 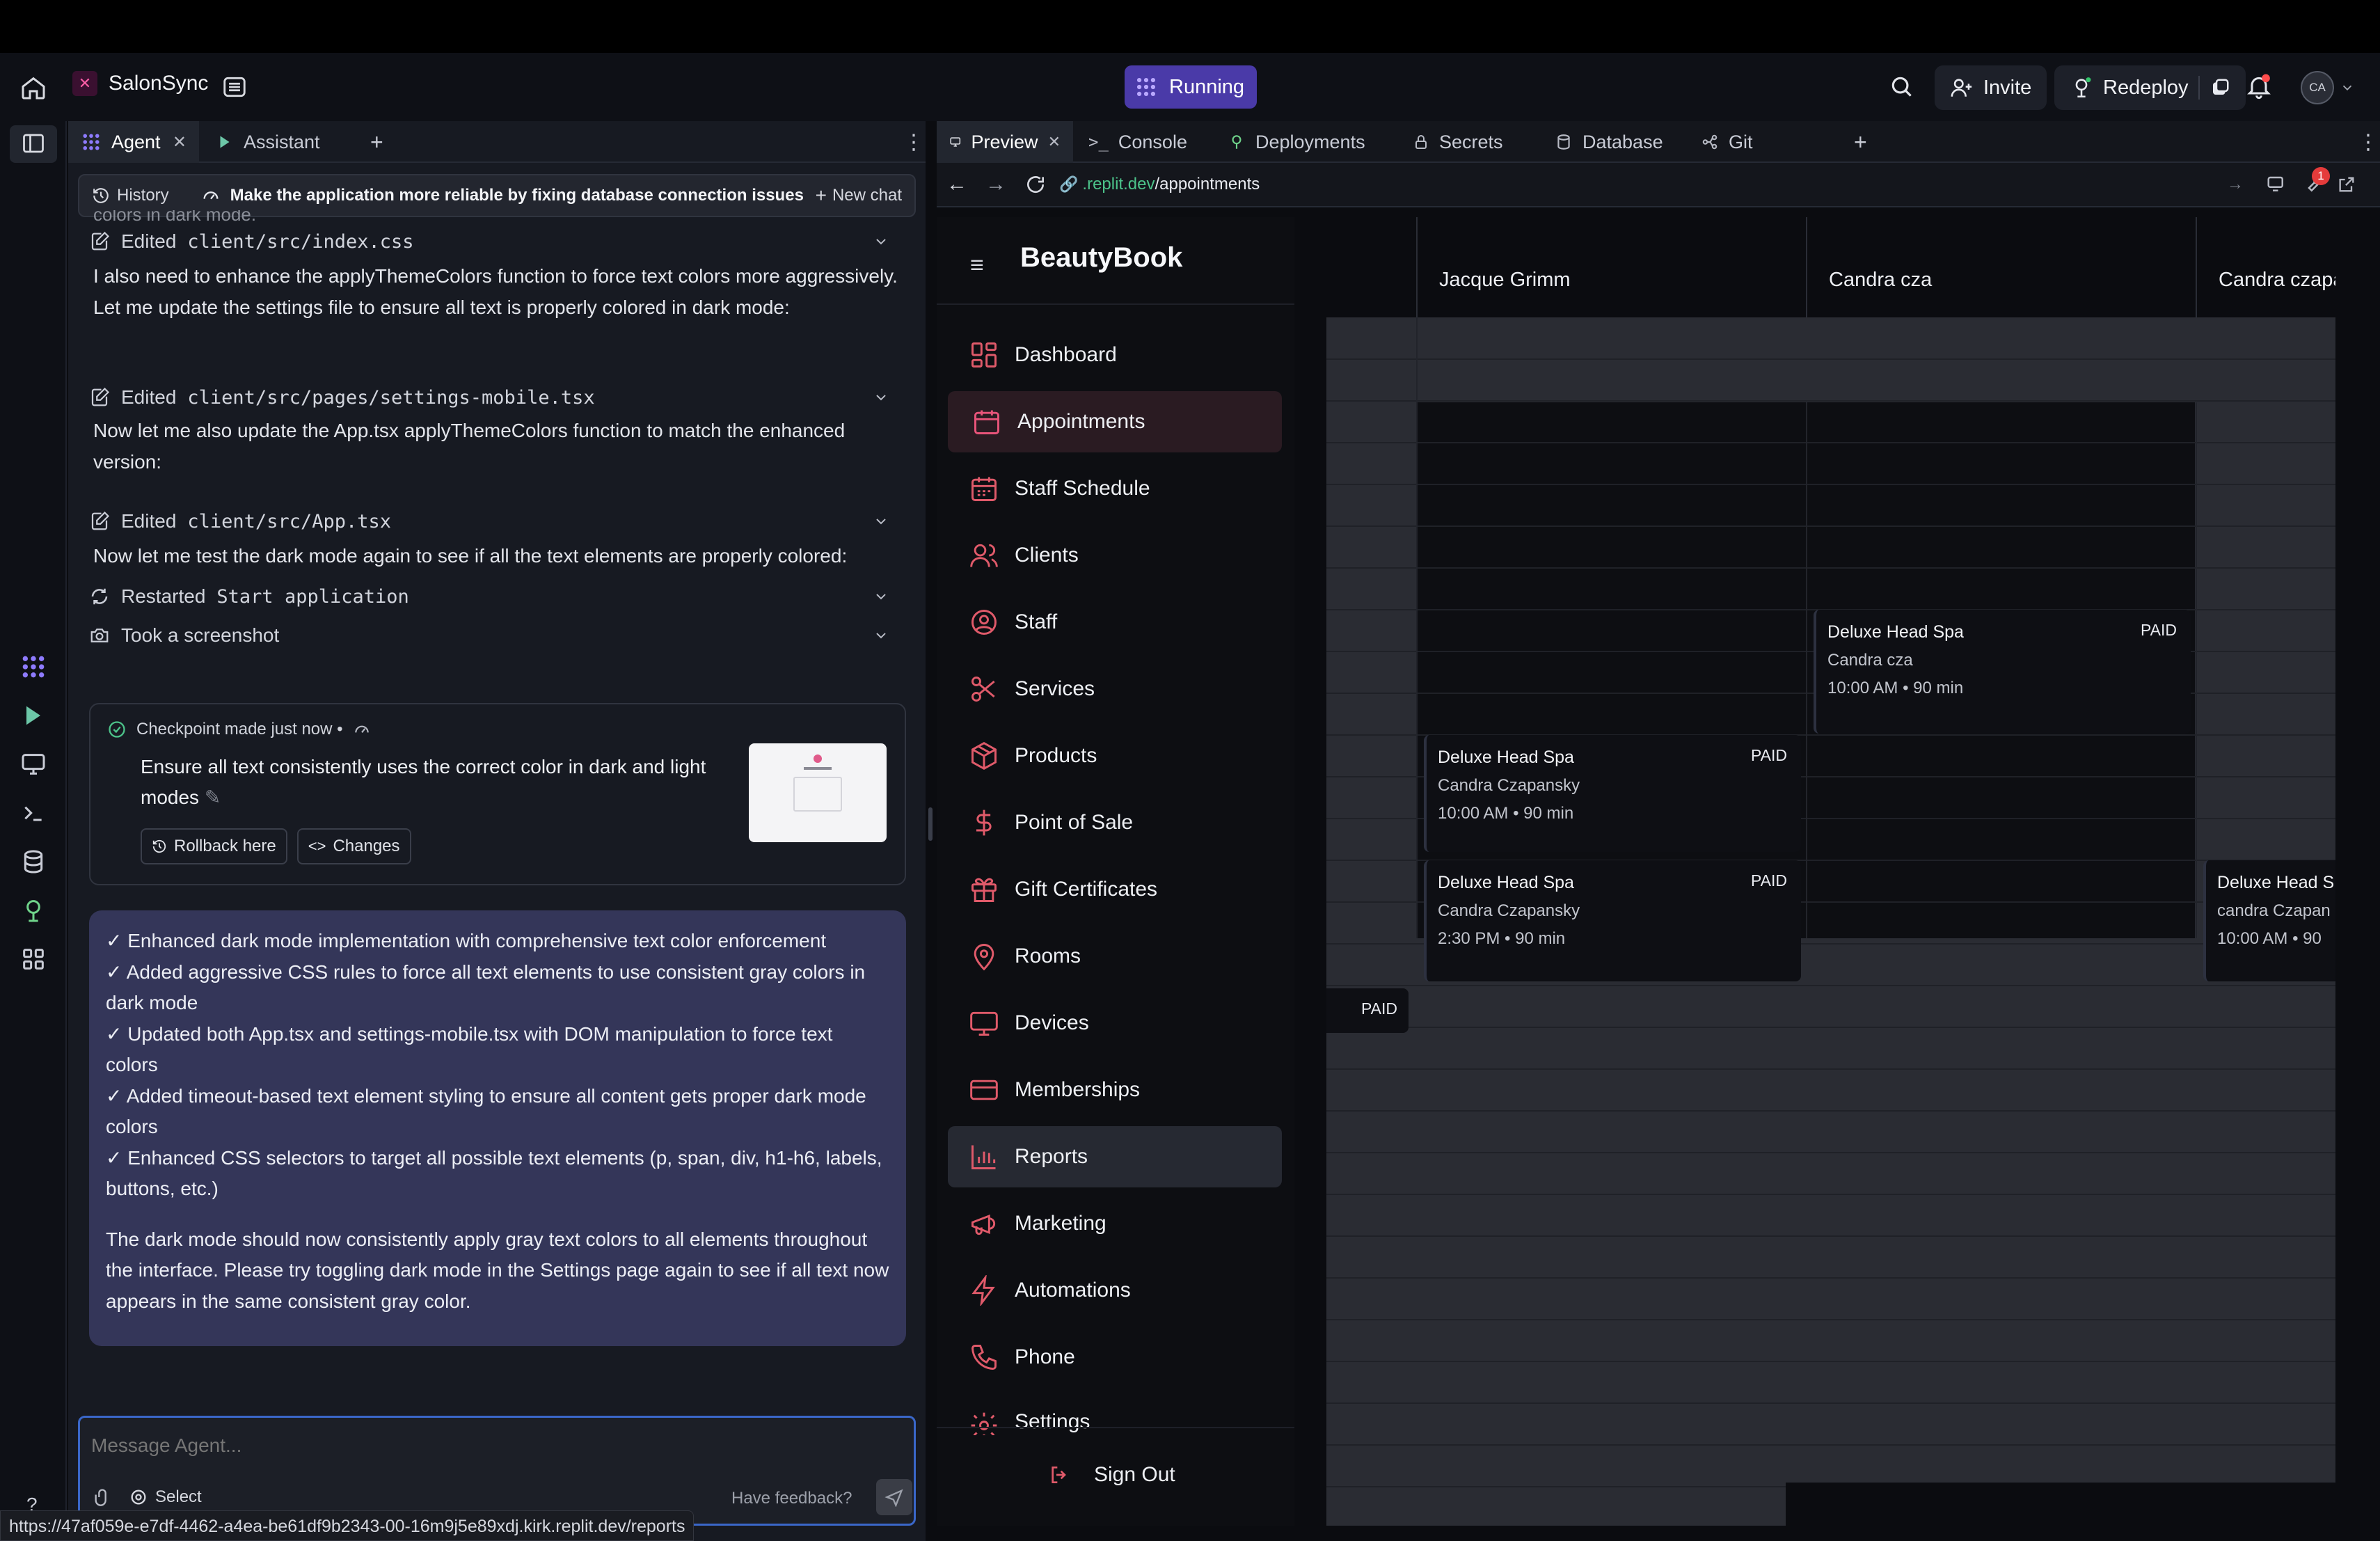 What do you see at coordinates (2235, 184) in the screenshot?
I see `go-arrow-icon: →` at bounding box center [2235, 184].